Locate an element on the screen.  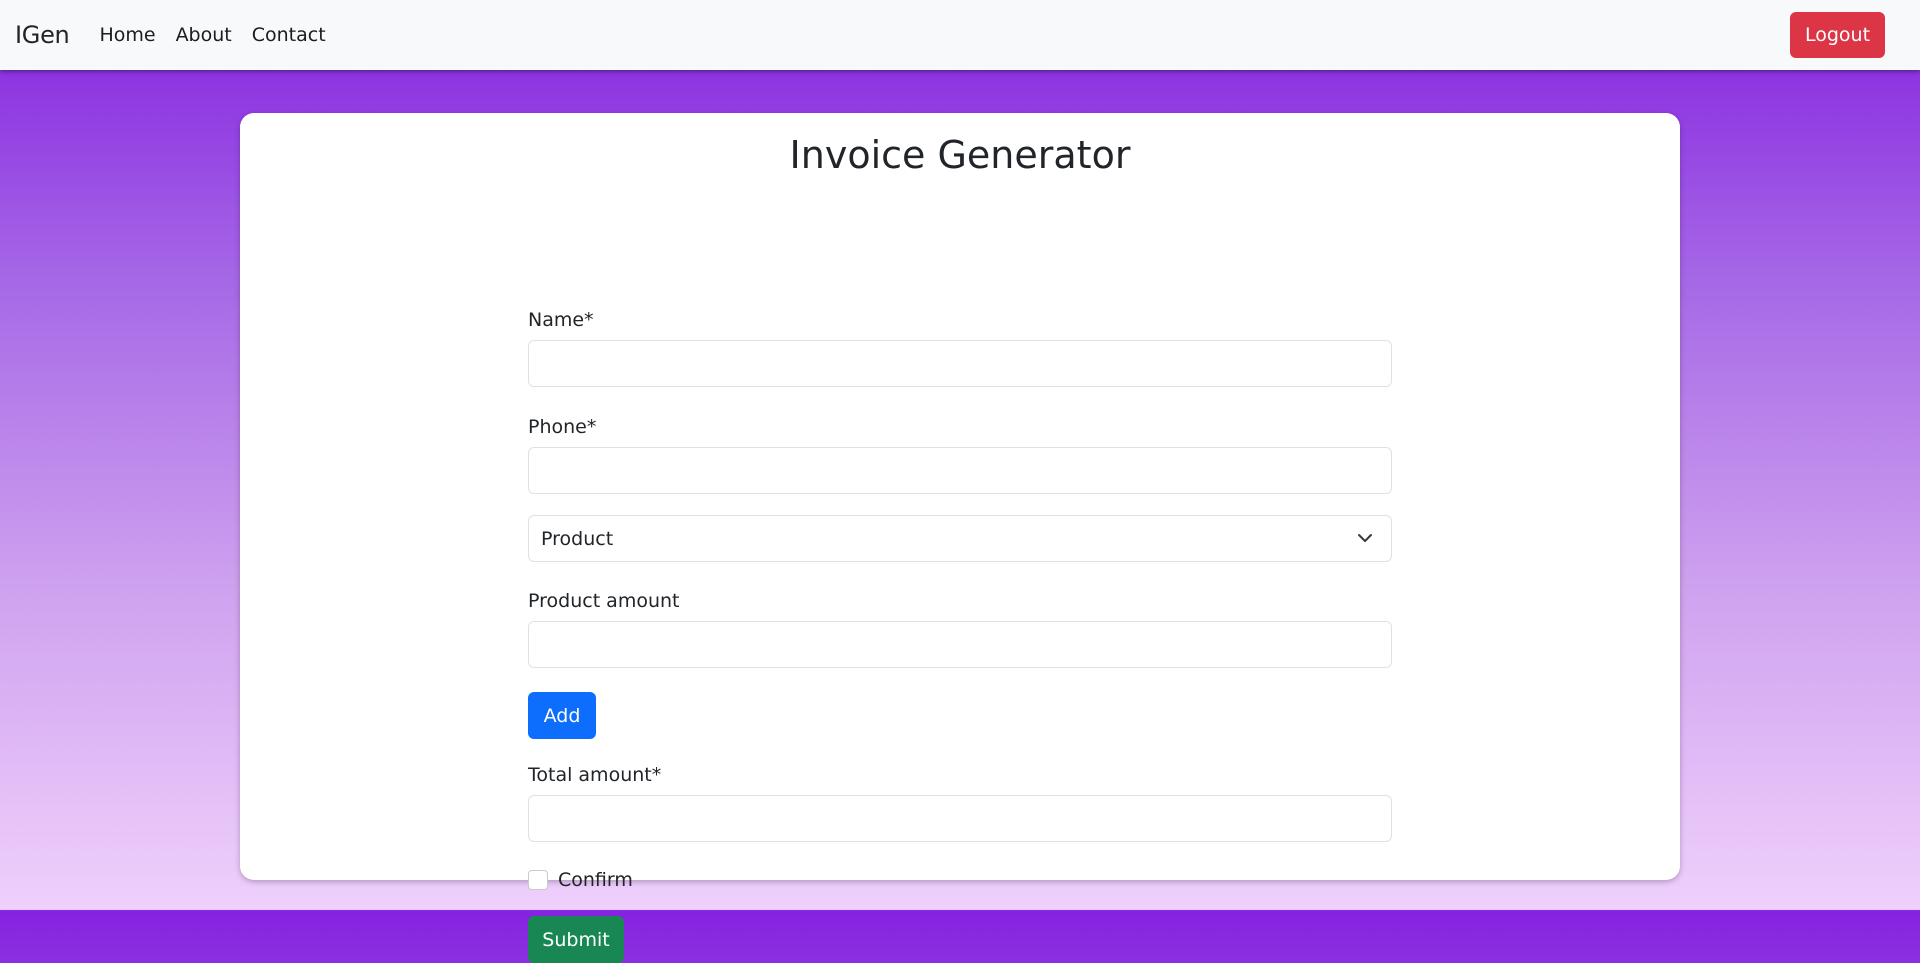
navbar: IGen Home About Contact Logout is located at coordinates (960, 35).